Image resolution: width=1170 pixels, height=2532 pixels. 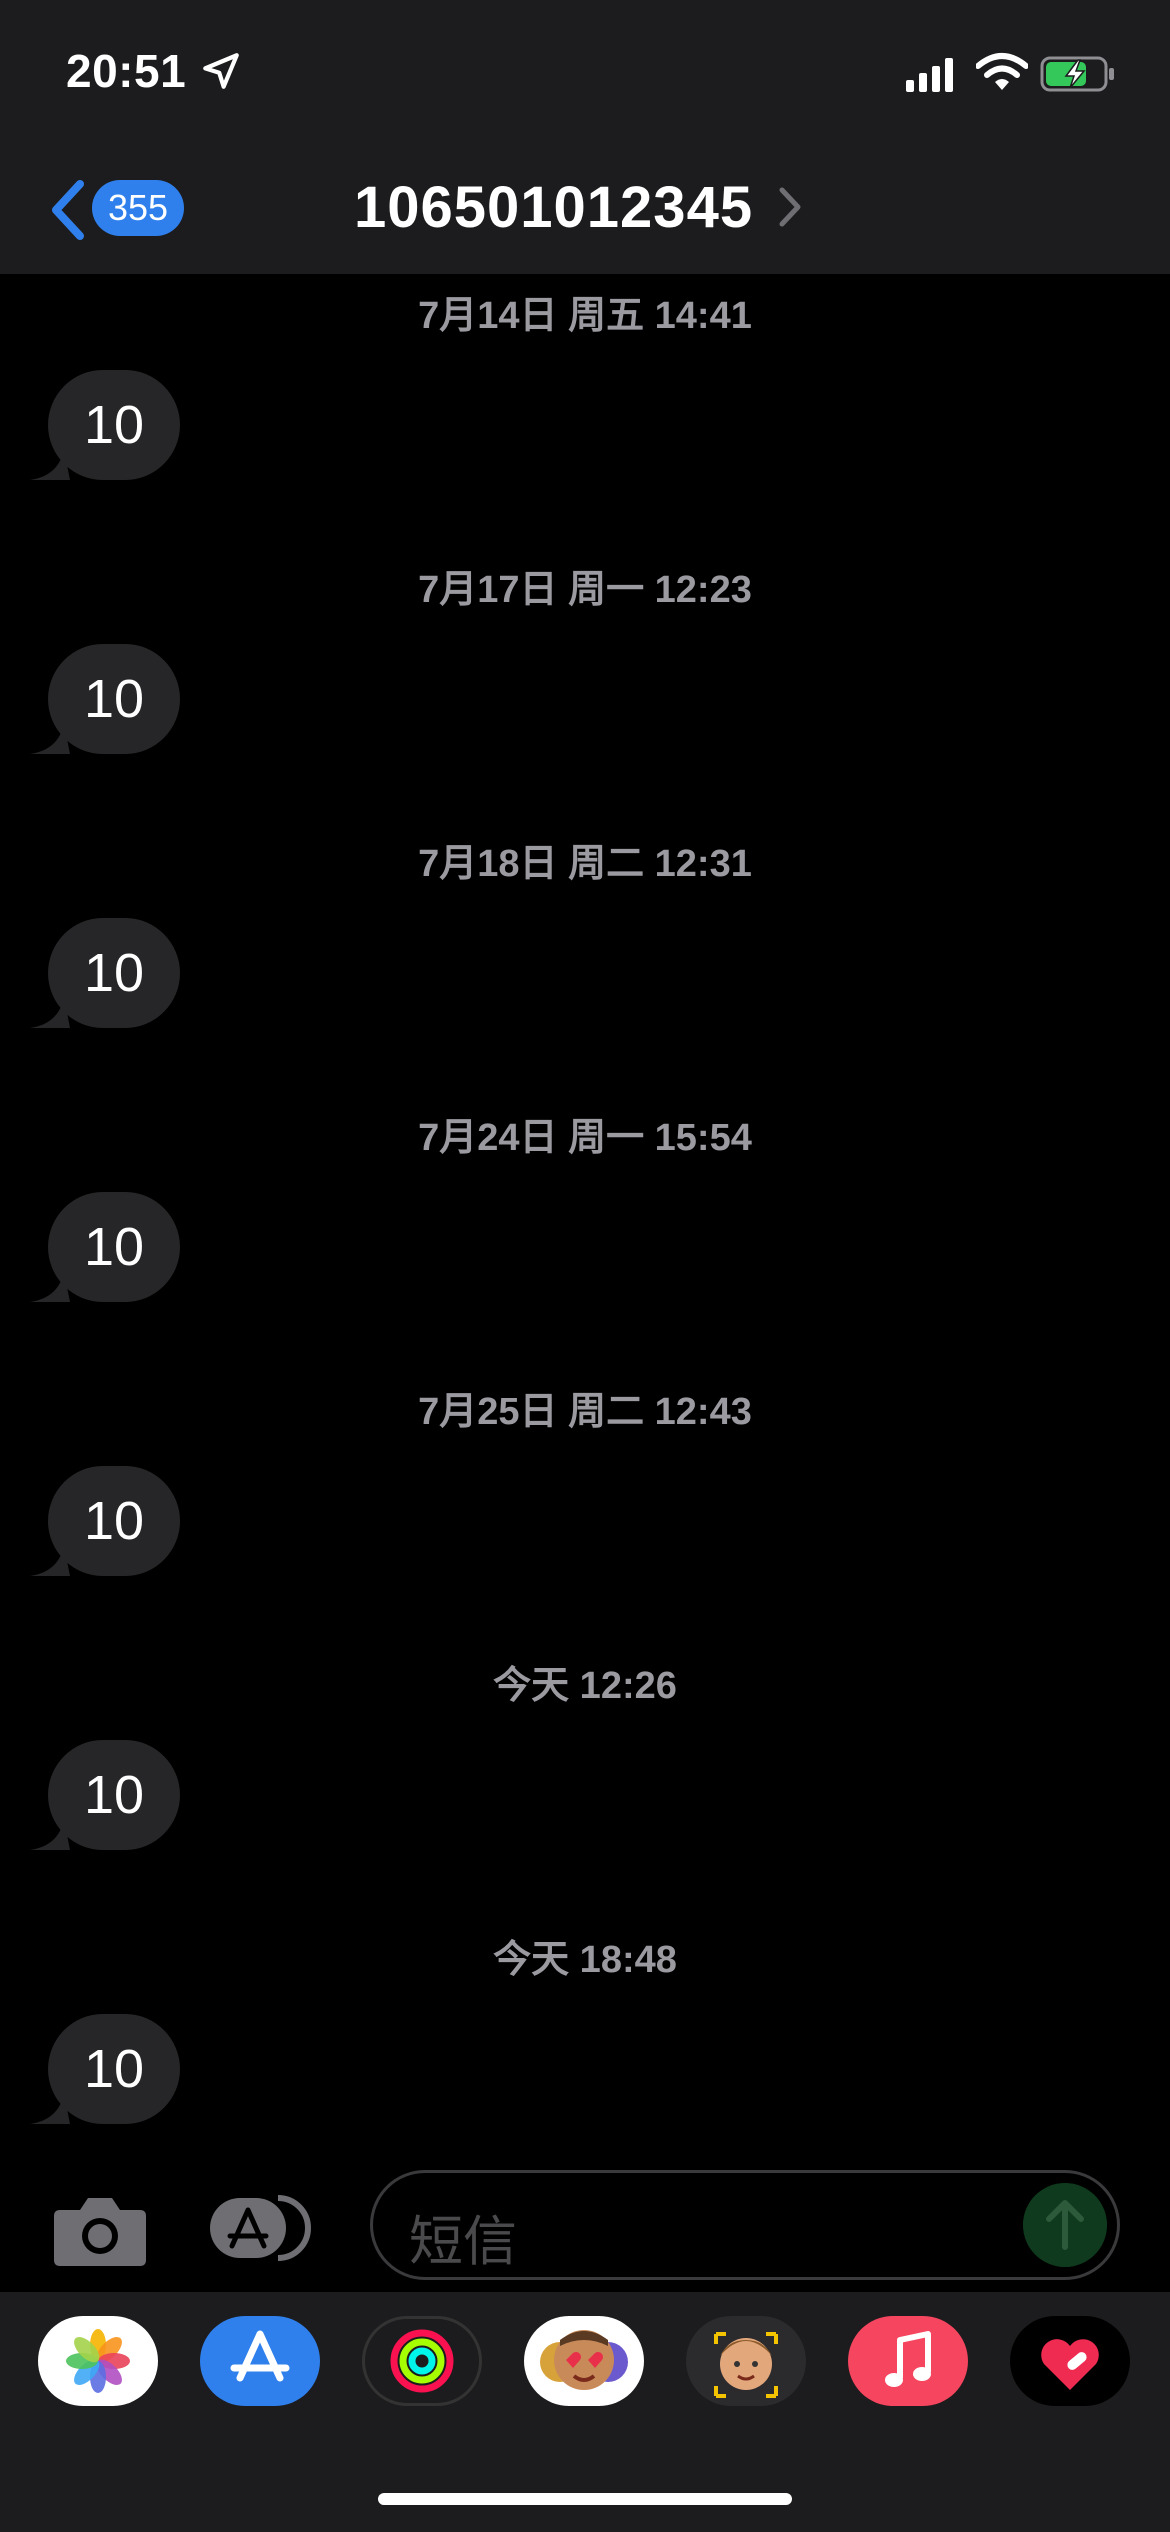 I want to click on cellular-signal-icon, so click(x=929, y=75).